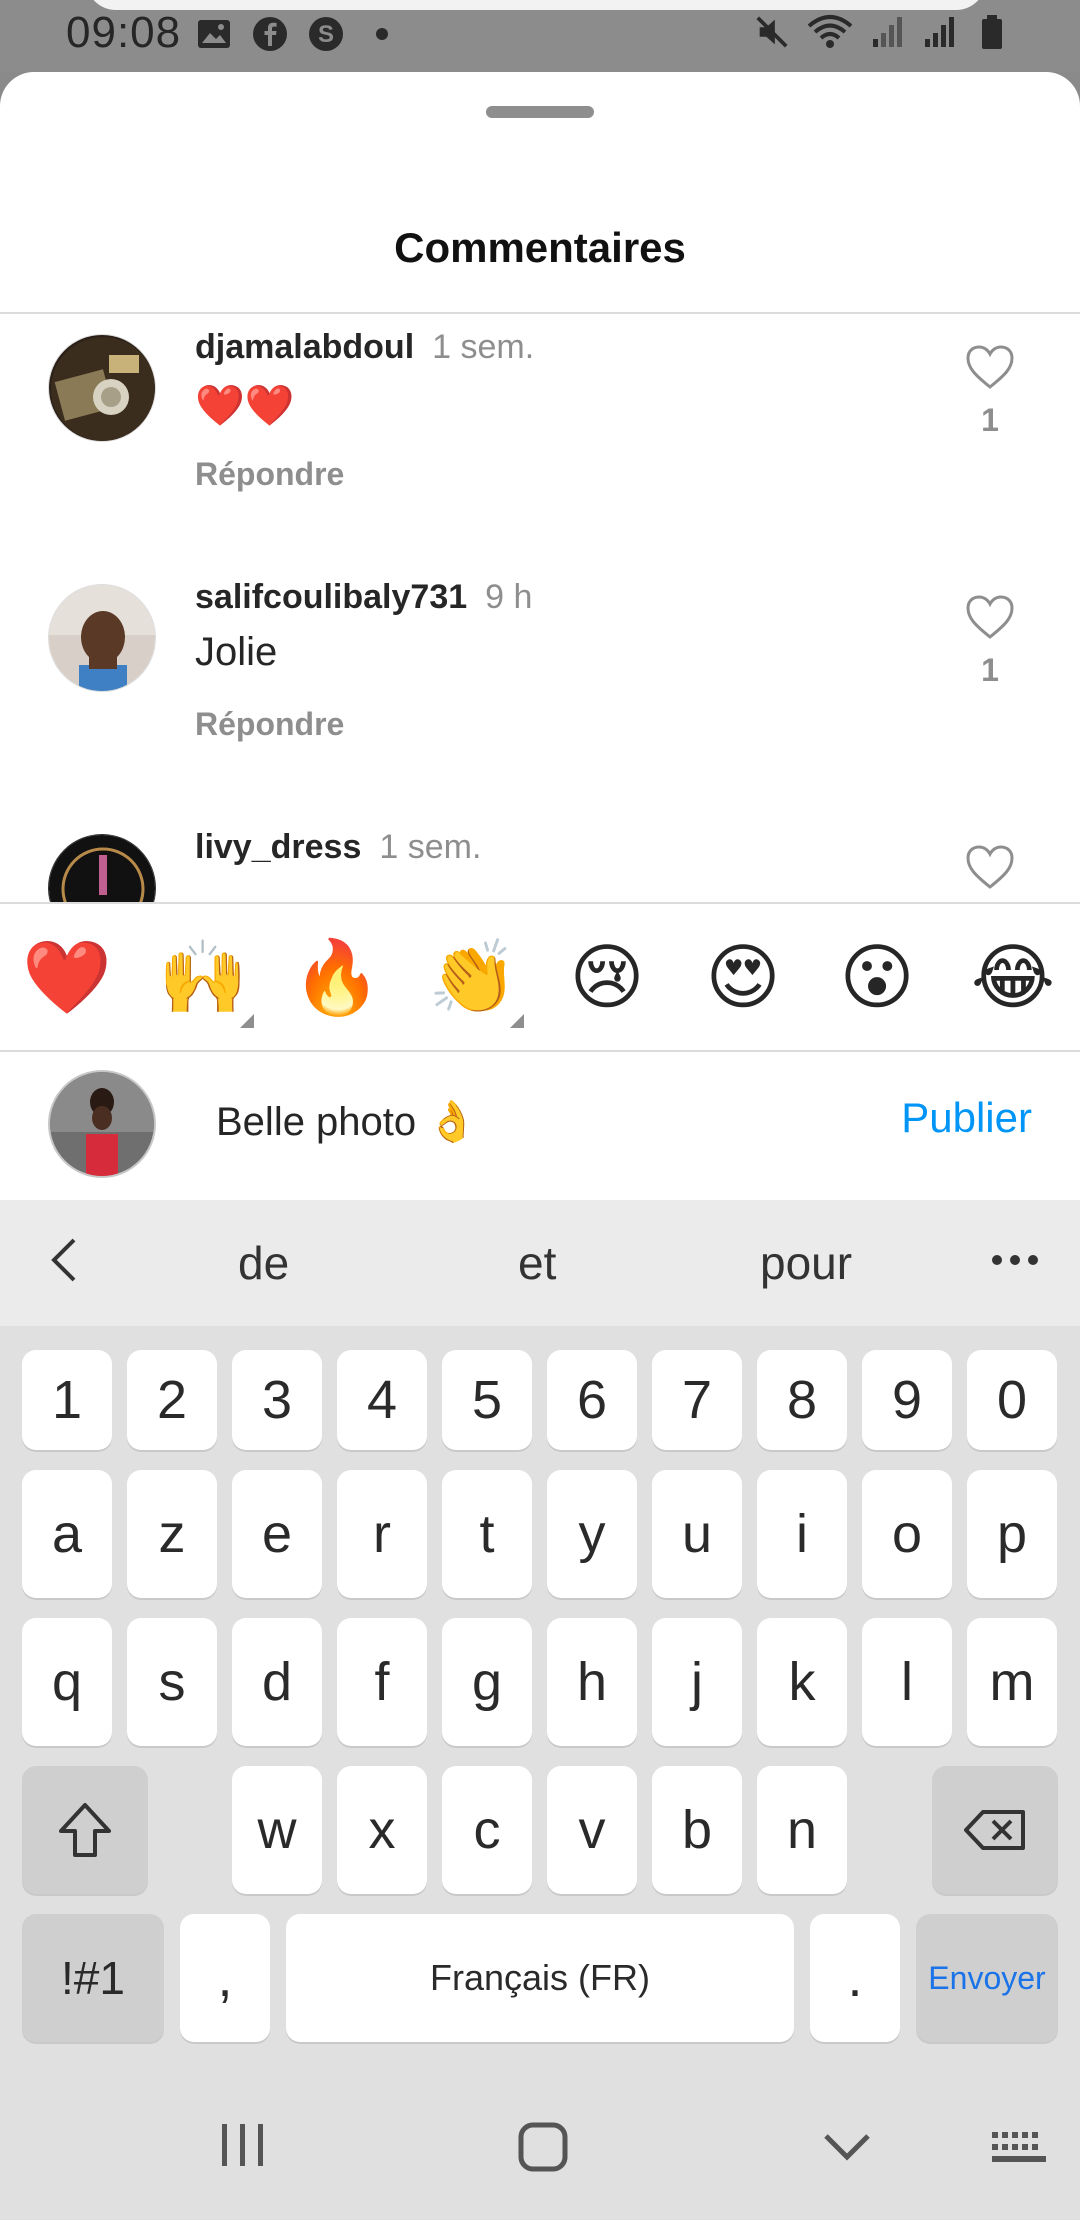 This screenshot has width=1080, height=2220. Describe the element at coordinates (243, 2147) in the screenshot. I see `recent-apps-icon` at that location.